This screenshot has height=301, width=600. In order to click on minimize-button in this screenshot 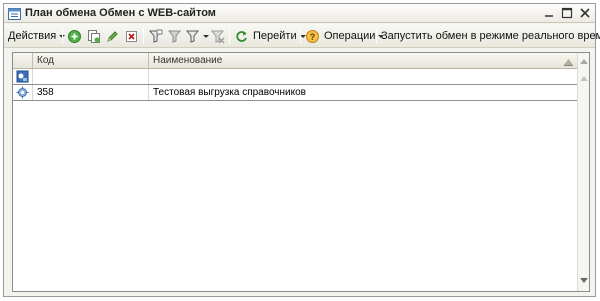, I will do `click(549, 13)`.